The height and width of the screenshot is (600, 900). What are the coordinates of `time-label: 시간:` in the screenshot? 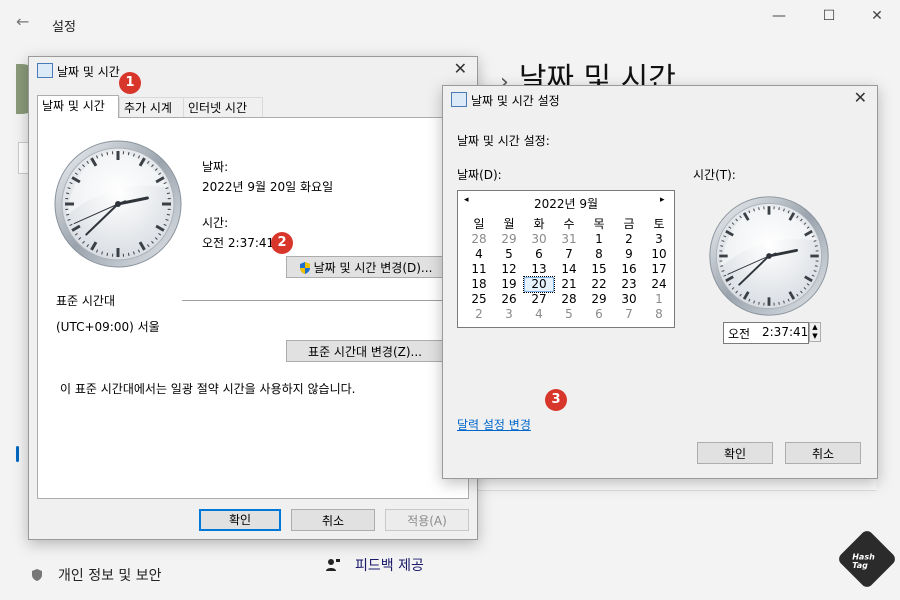 It's located at (215, 223).